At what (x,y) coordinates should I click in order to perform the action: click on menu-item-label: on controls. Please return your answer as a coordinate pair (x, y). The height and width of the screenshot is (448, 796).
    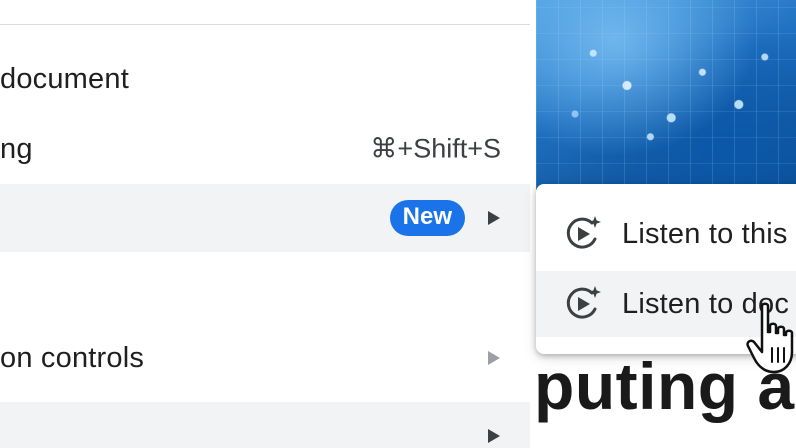
    Looking at the image, I should click on (72, 357).